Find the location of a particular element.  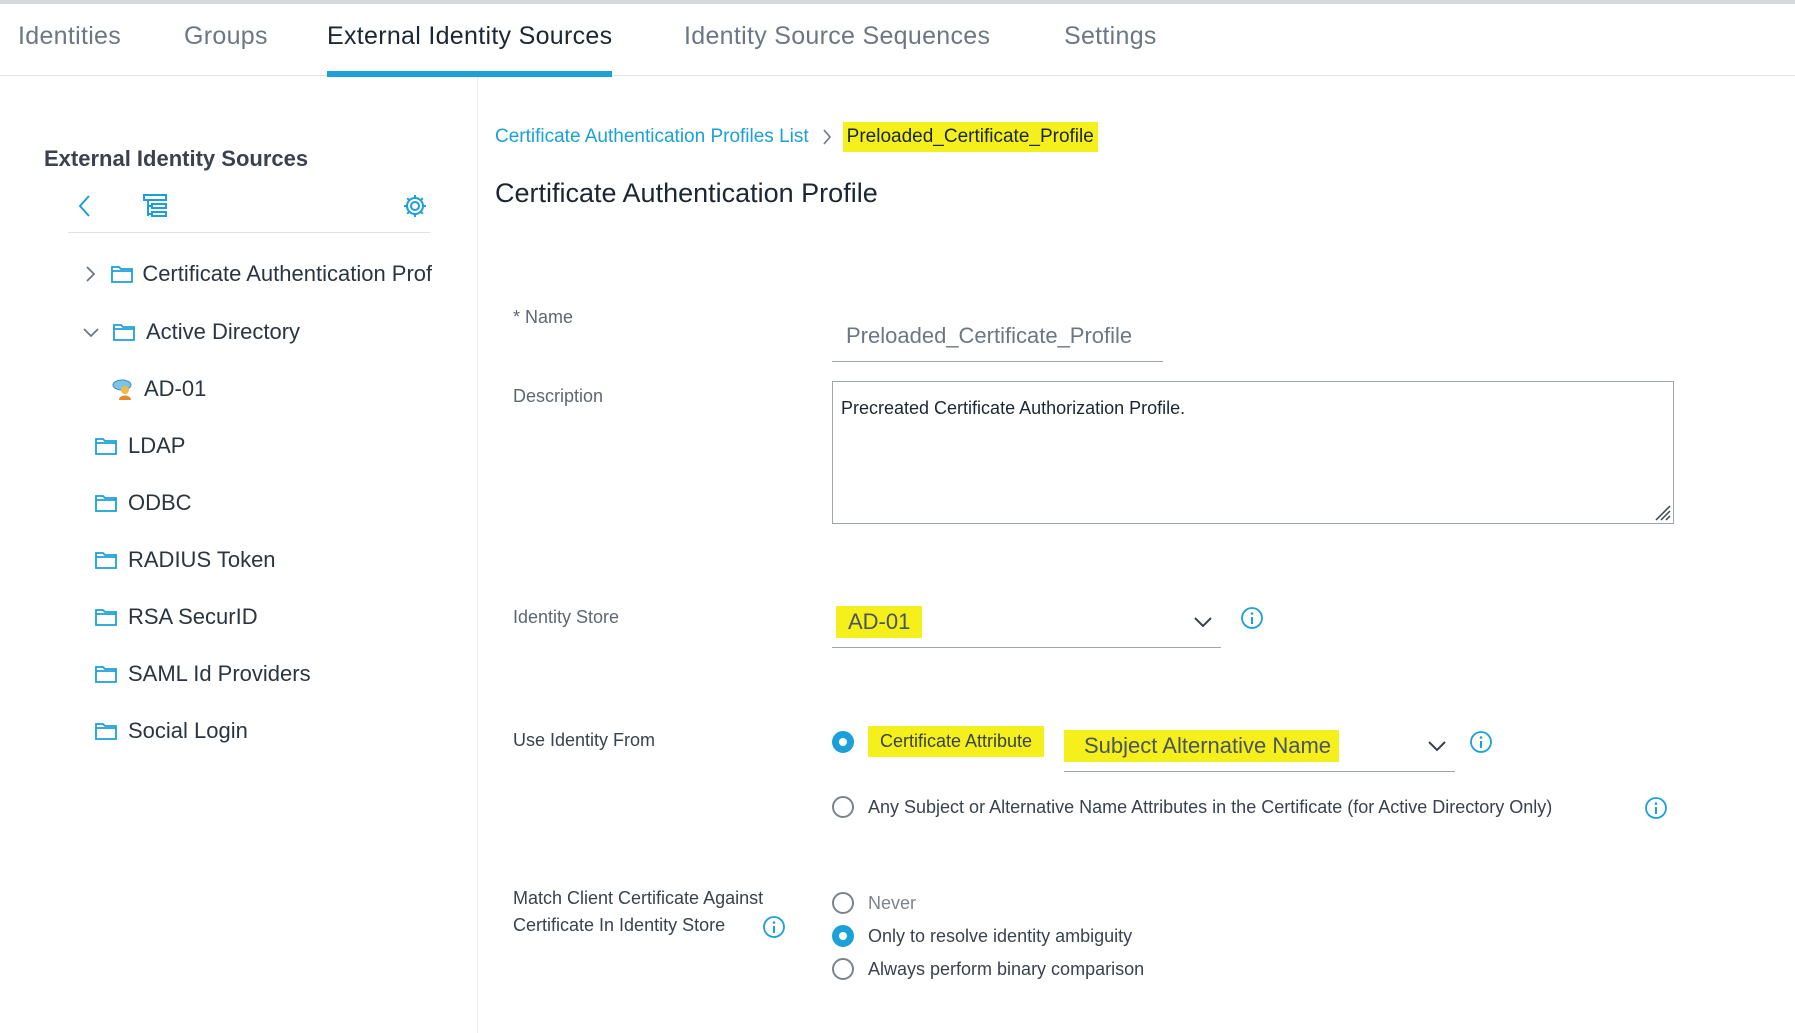

tab-groups: Groups is located at coordinates (226, 49).